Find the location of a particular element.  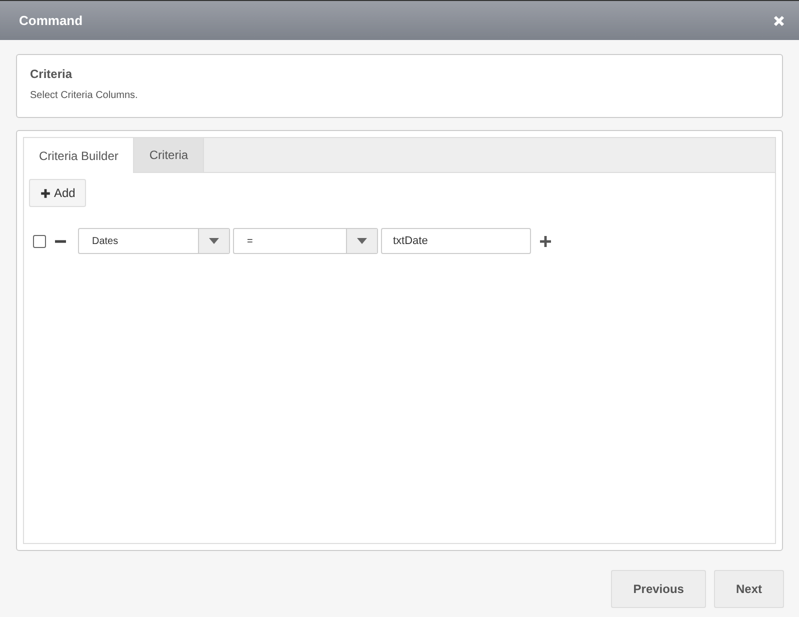

nav-button: Next is located at coordinates (749, 589).